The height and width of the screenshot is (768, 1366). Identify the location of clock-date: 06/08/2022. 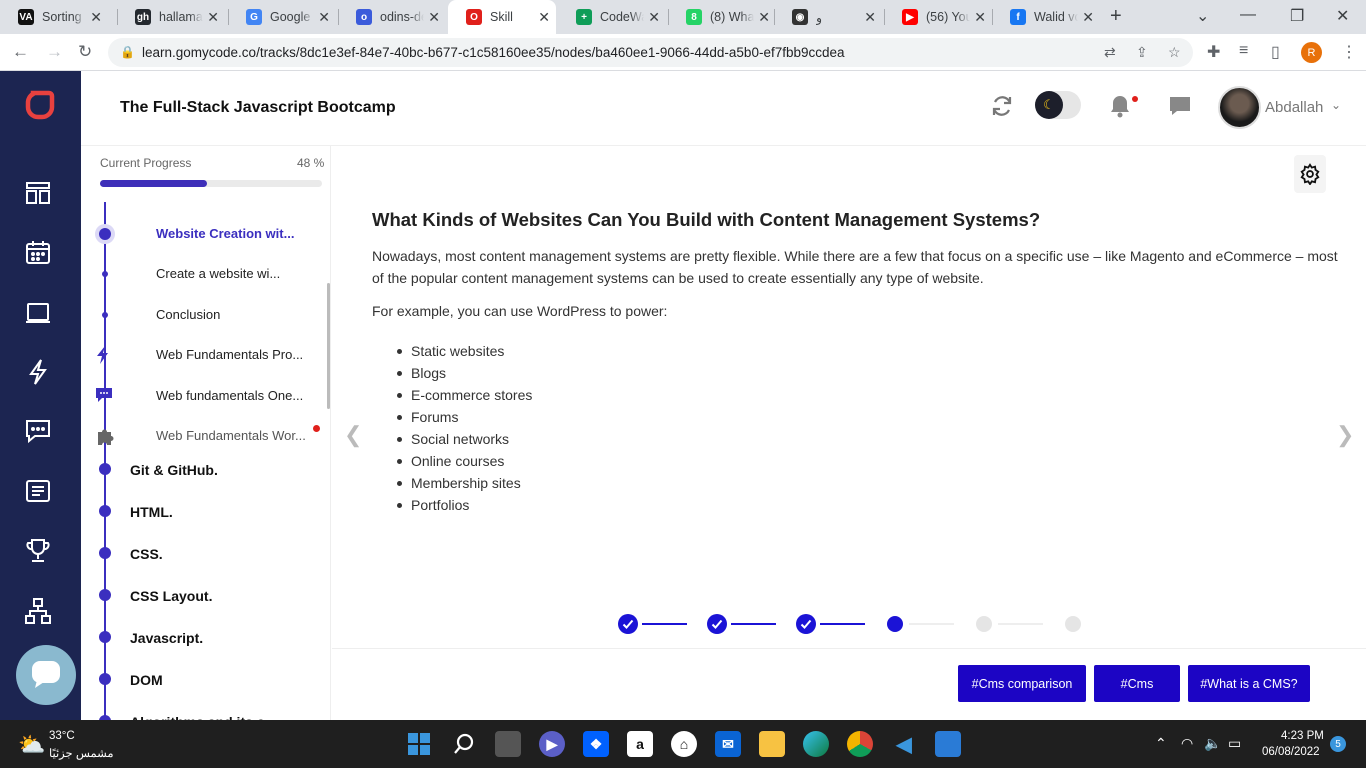
(1291, 752).